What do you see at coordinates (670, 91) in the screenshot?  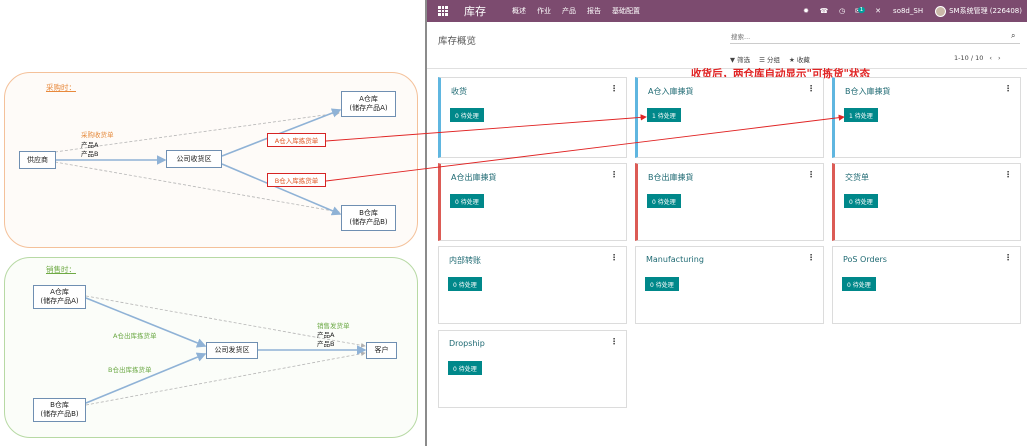 I see `card-title: A仓入庫揀貨` at bounding box center [670, 91].